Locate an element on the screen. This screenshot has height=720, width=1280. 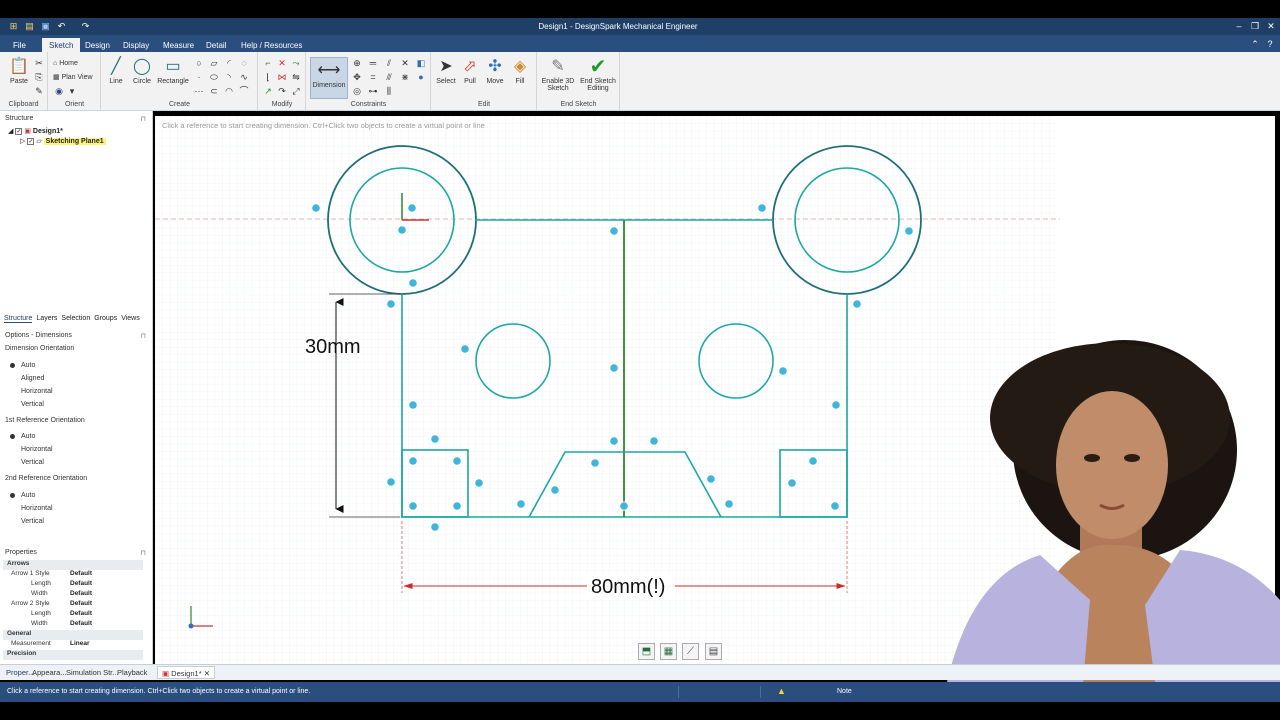
mini-toolbar-plane-icon: ⟋ is located at coordinates (690, 651).